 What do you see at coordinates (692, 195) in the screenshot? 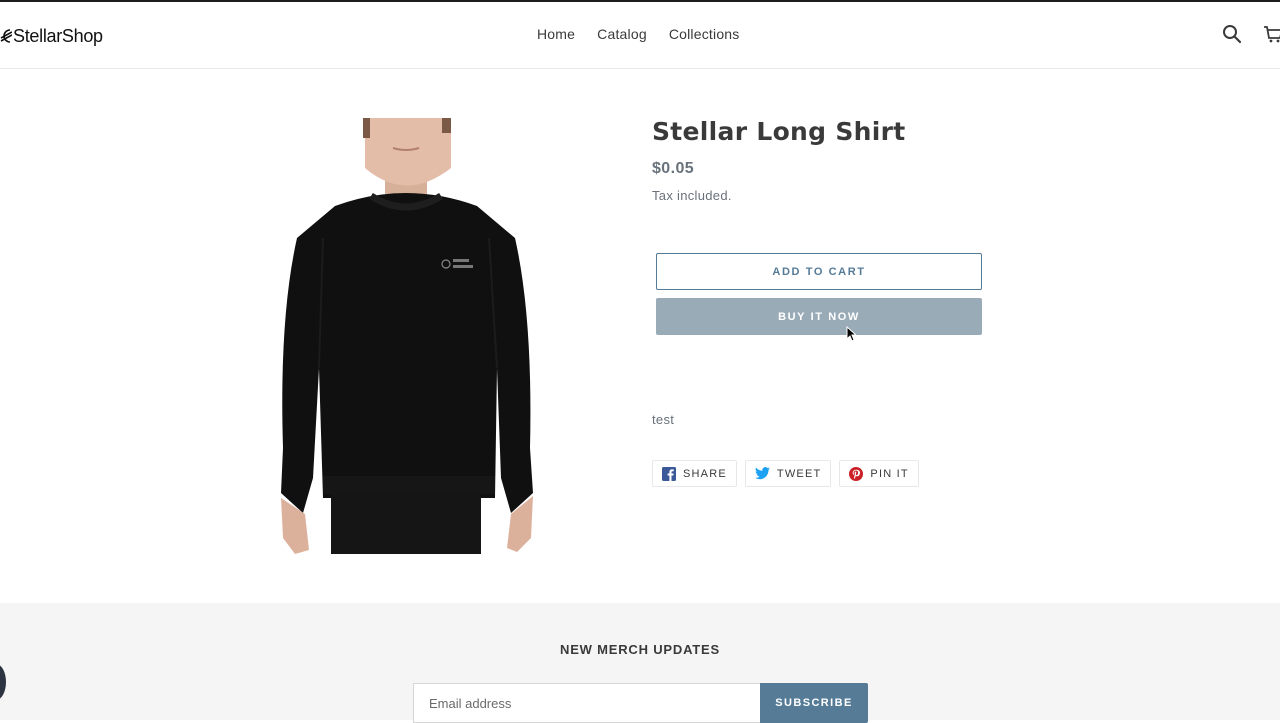
I see `tax-note: Tax included.` at bounding box center [692, 195].